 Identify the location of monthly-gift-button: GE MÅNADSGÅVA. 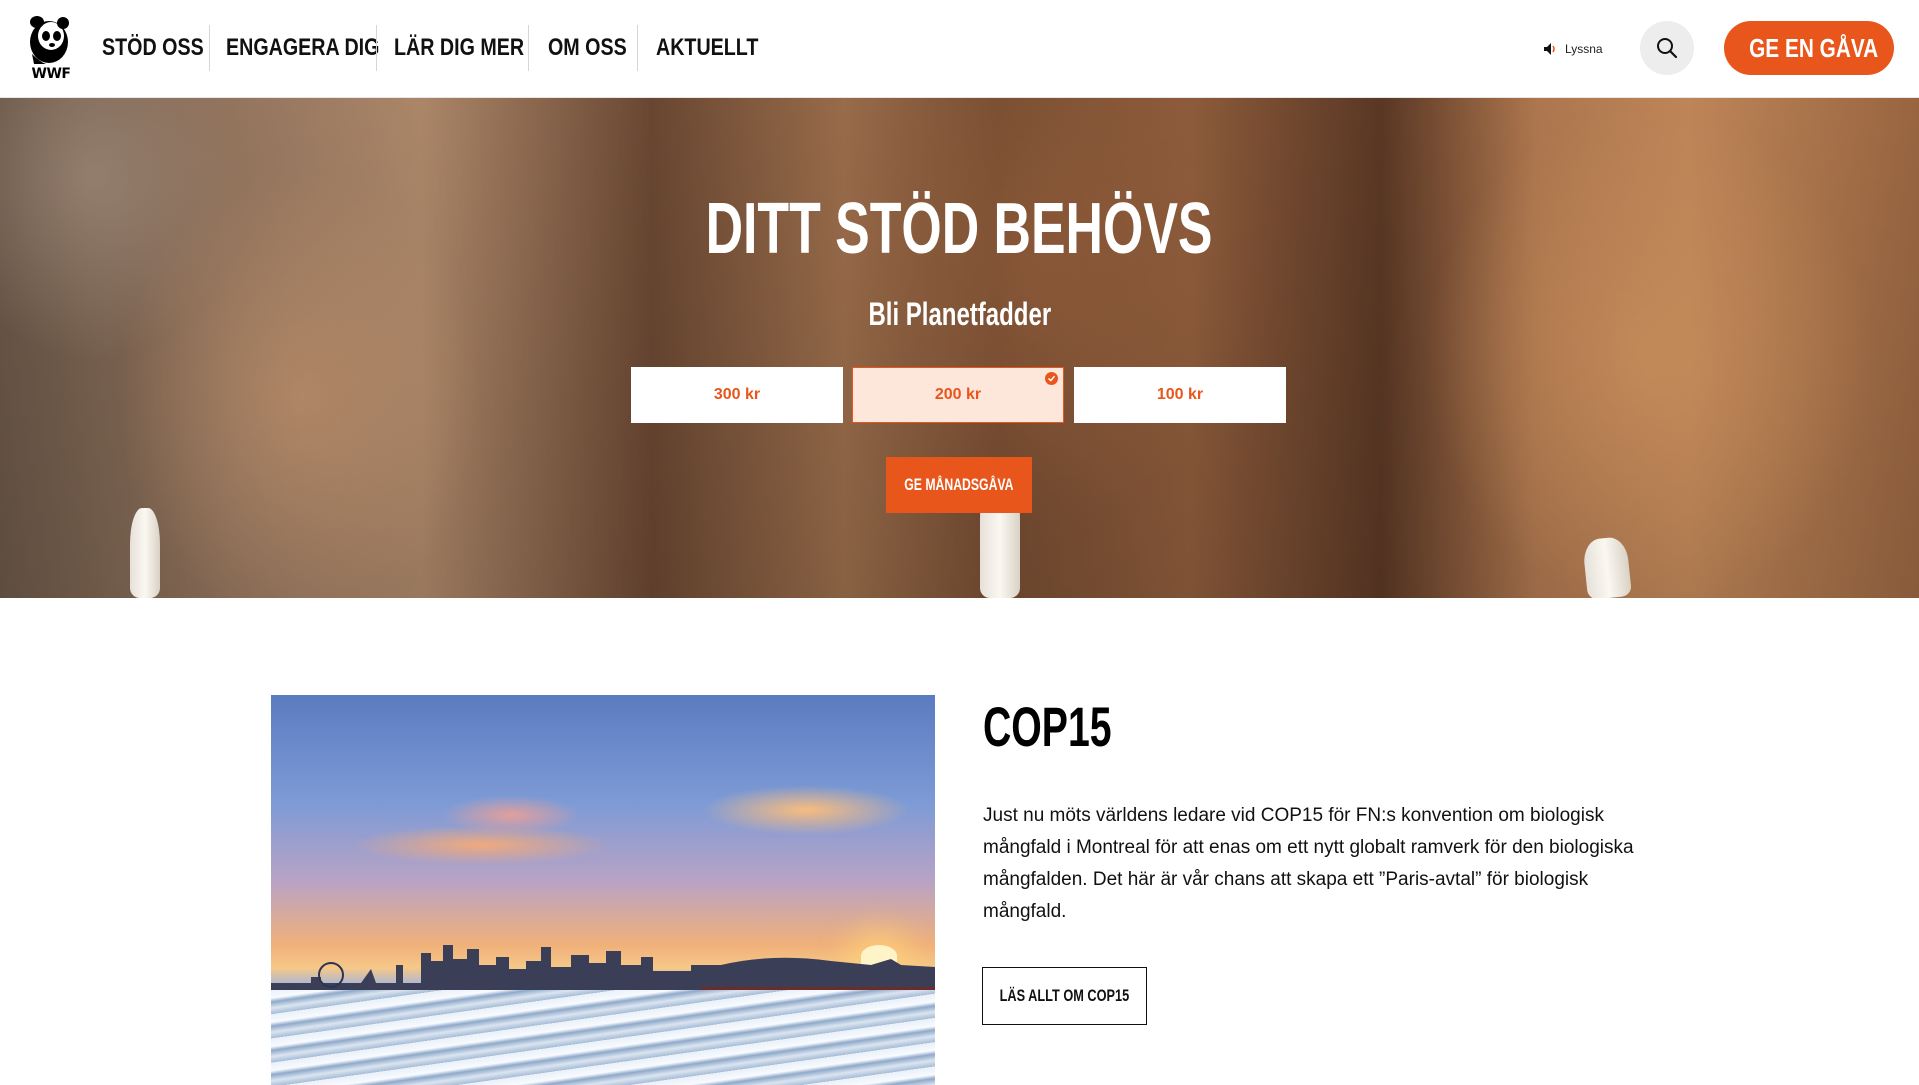
(959, 485).